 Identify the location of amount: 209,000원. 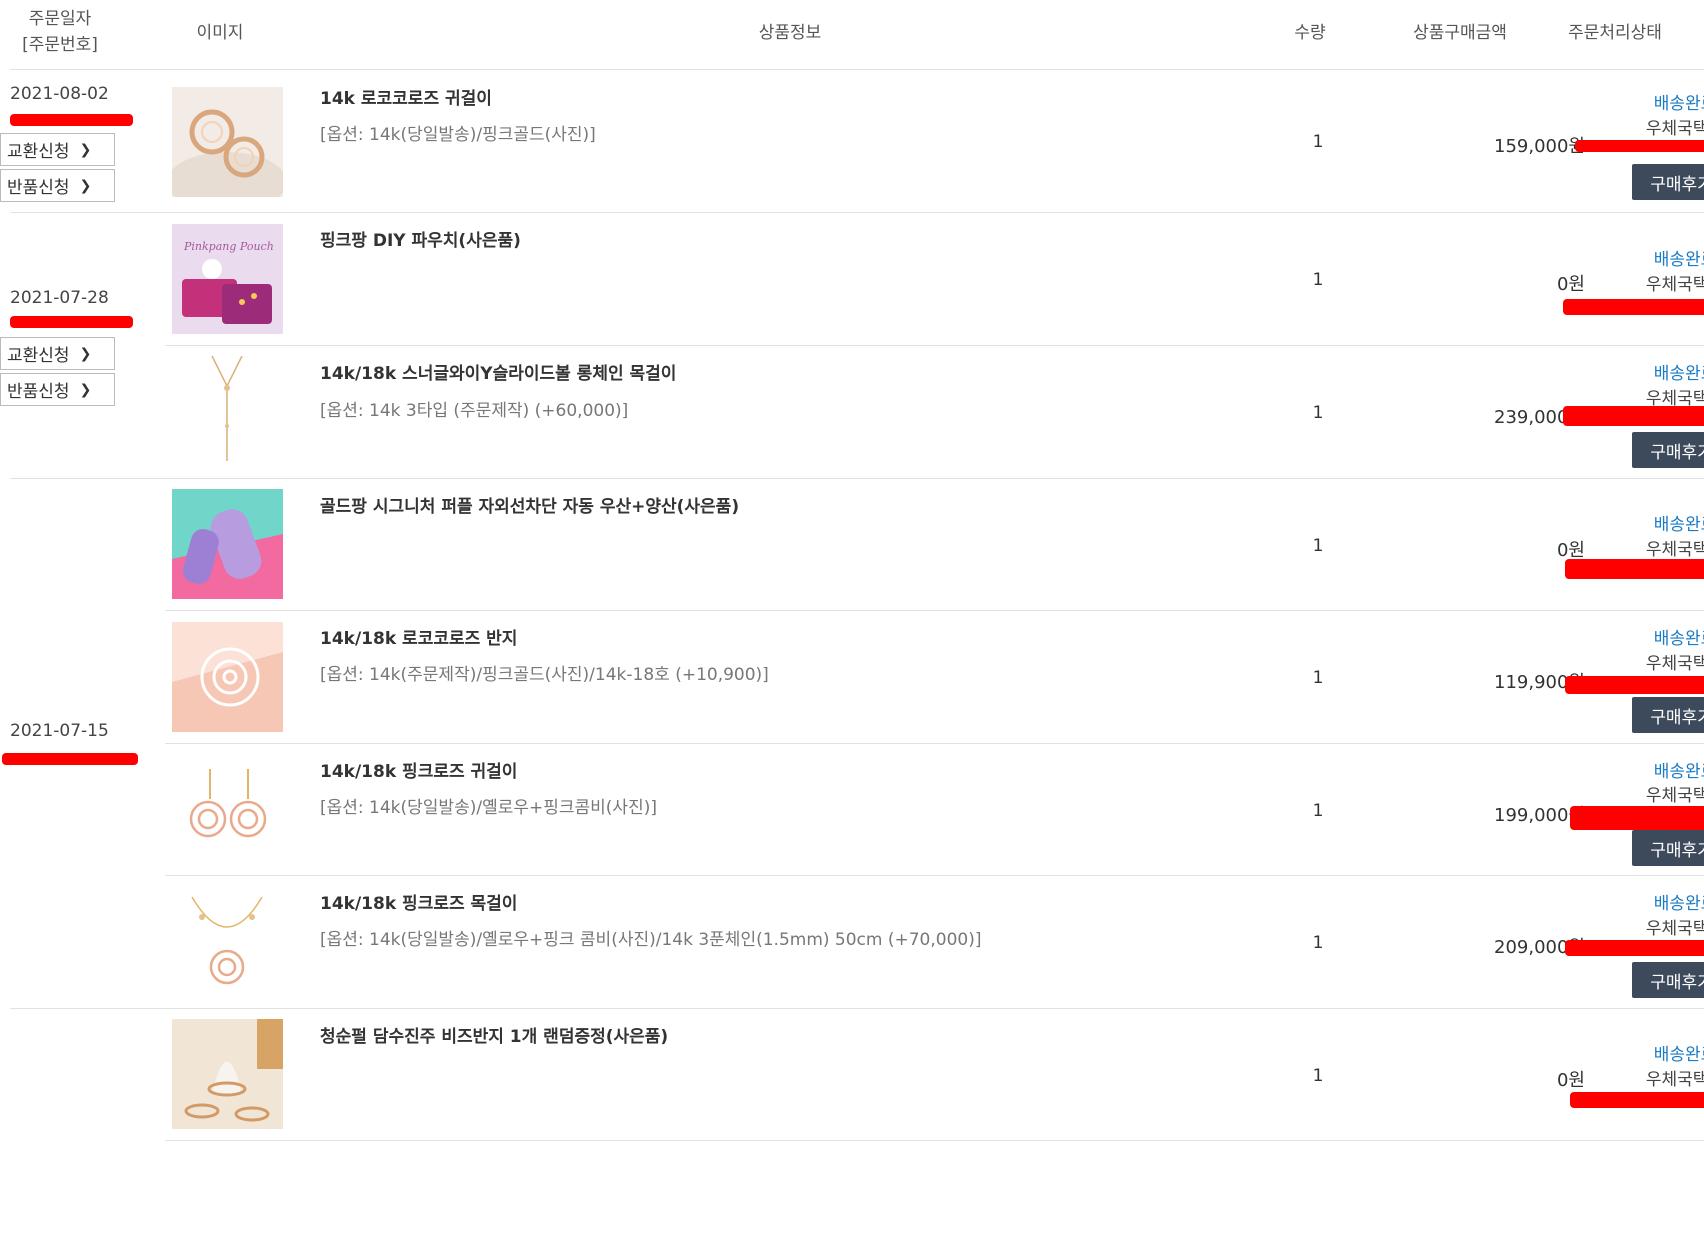
(1539, 947).